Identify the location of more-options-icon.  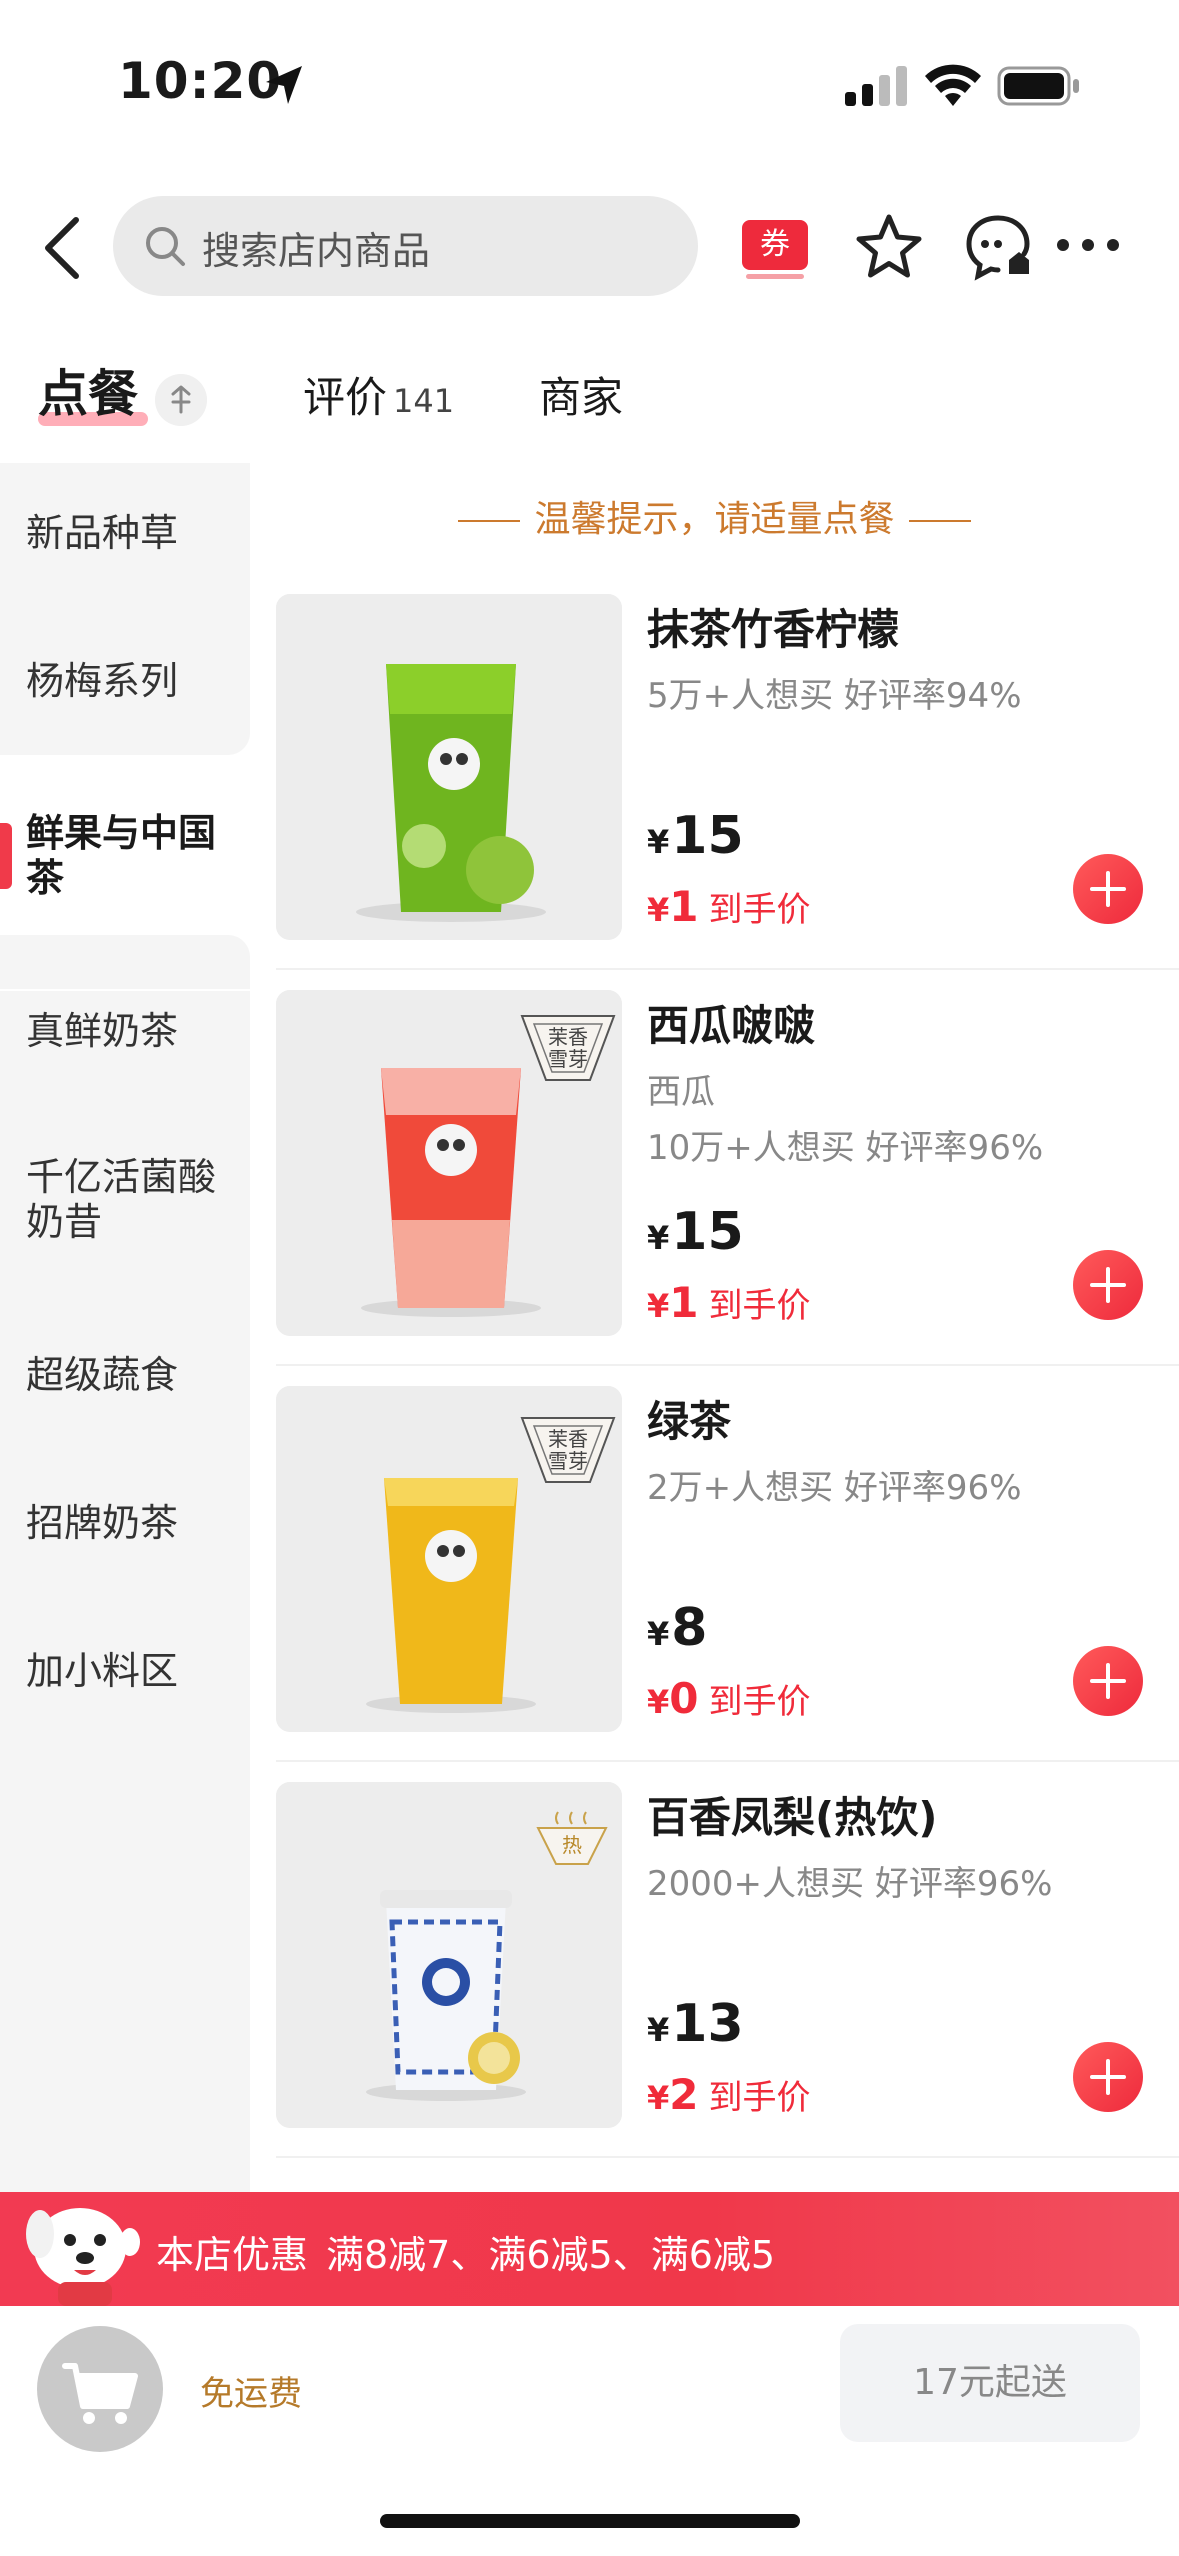
(1088, 245).